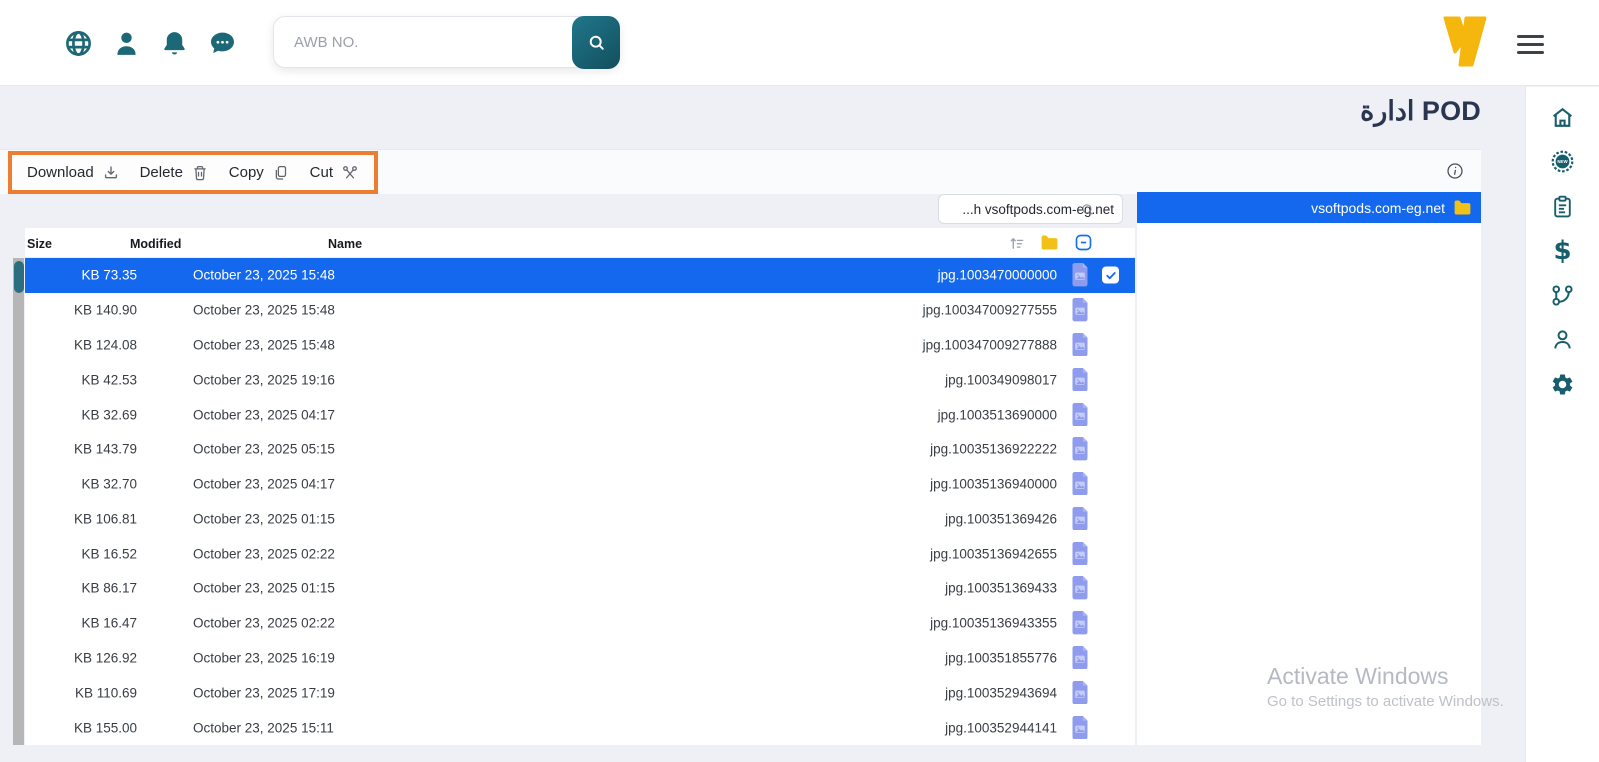  I want to click on row-name: jpg.100349098017, so click(1001, 380).